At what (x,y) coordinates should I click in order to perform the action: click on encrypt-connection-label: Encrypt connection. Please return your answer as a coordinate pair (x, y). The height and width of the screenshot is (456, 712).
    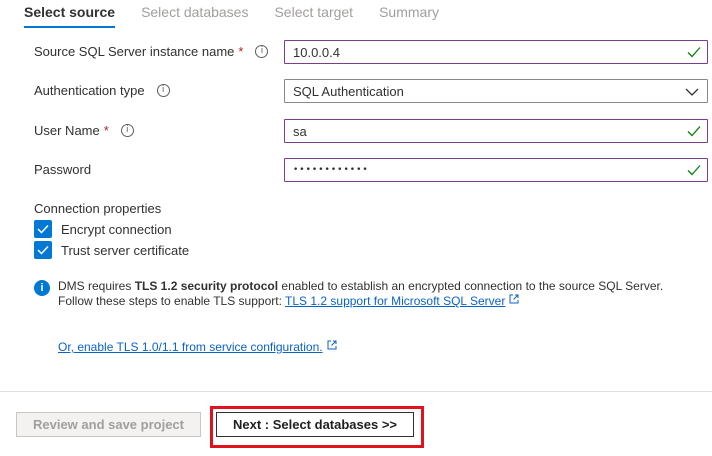
    Looking at the image, I should click on (116, 229).